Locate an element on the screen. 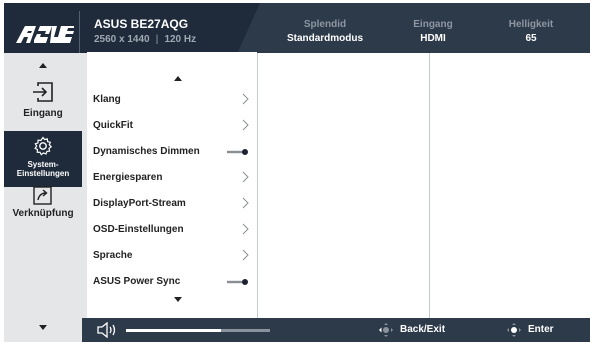 The height and width of the screenshot is (348, 594). joystick-left-icon is located at coordinates (386, 330).